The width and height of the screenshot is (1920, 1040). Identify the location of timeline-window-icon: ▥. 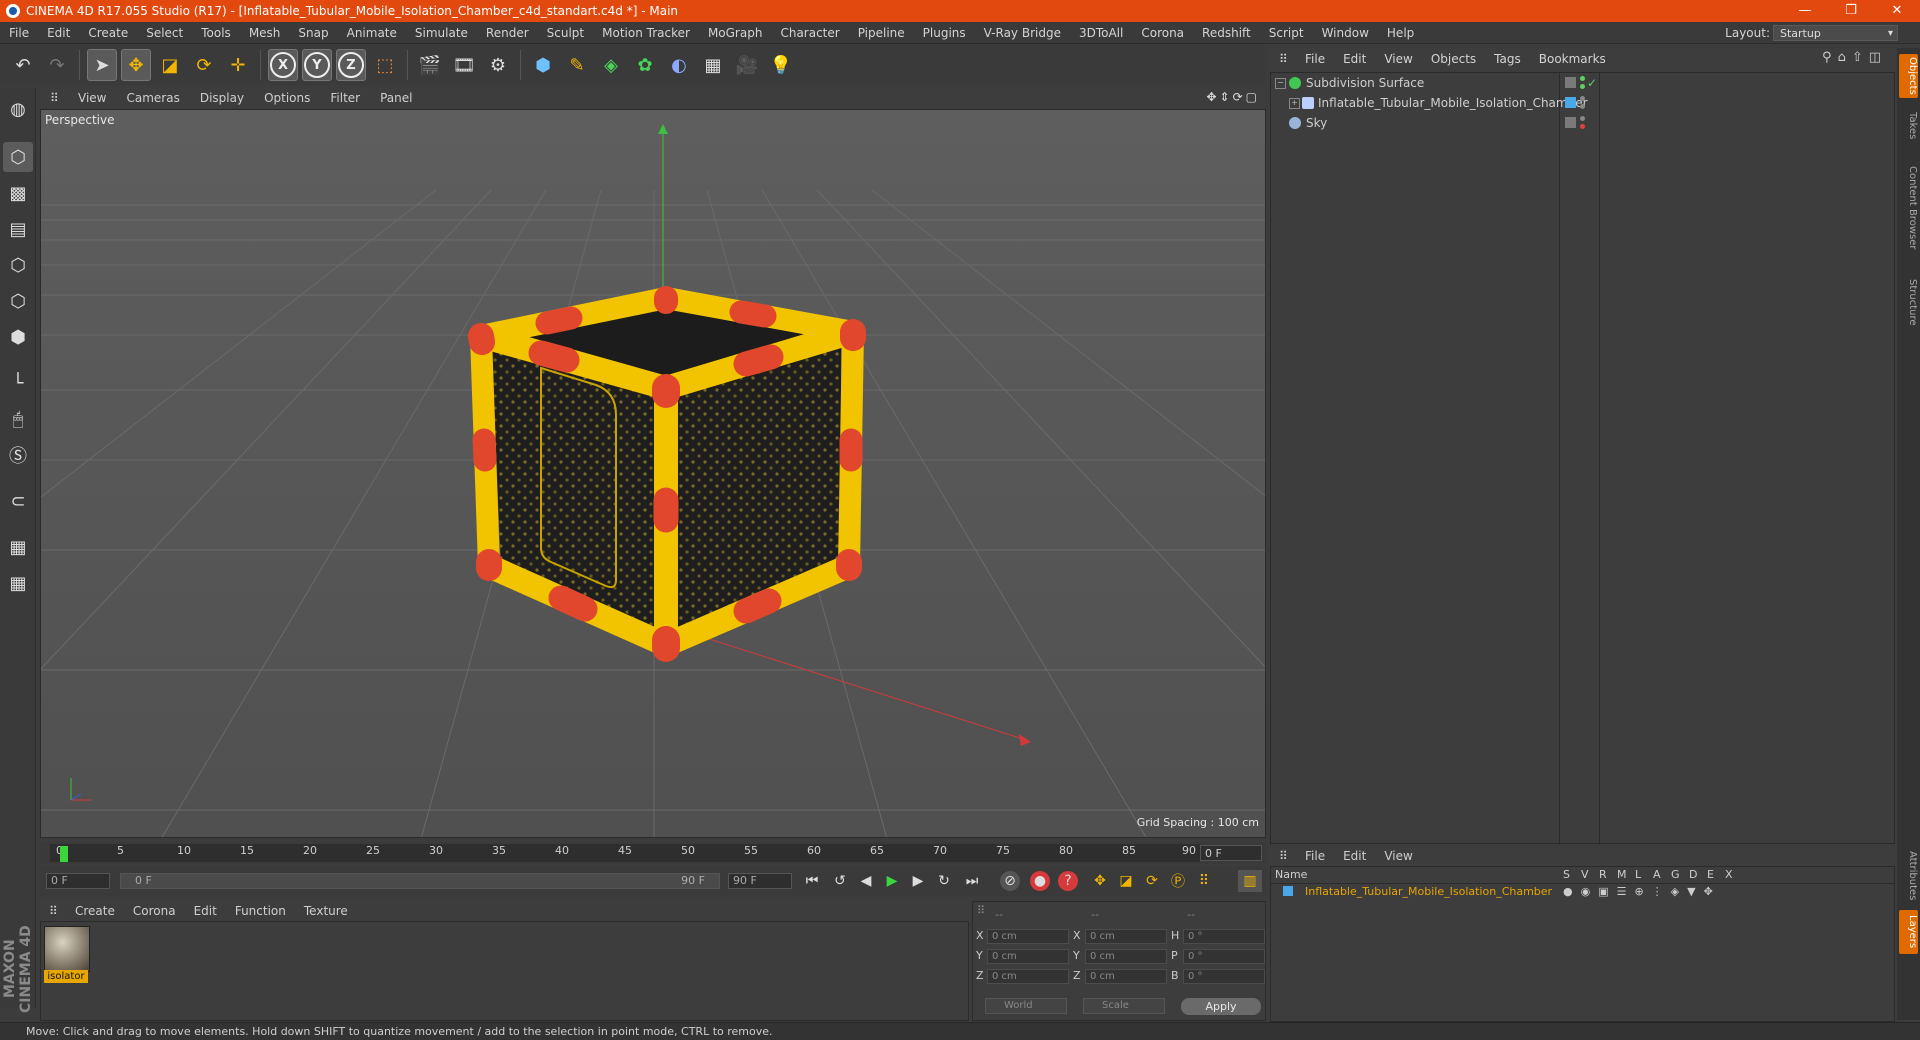
(1250, 881).